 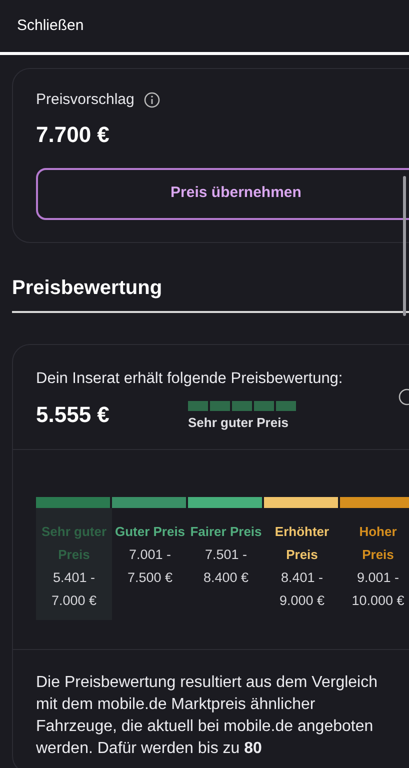 I want to click on category-label: Erhöhter Preis, so click(x=302, y=543).